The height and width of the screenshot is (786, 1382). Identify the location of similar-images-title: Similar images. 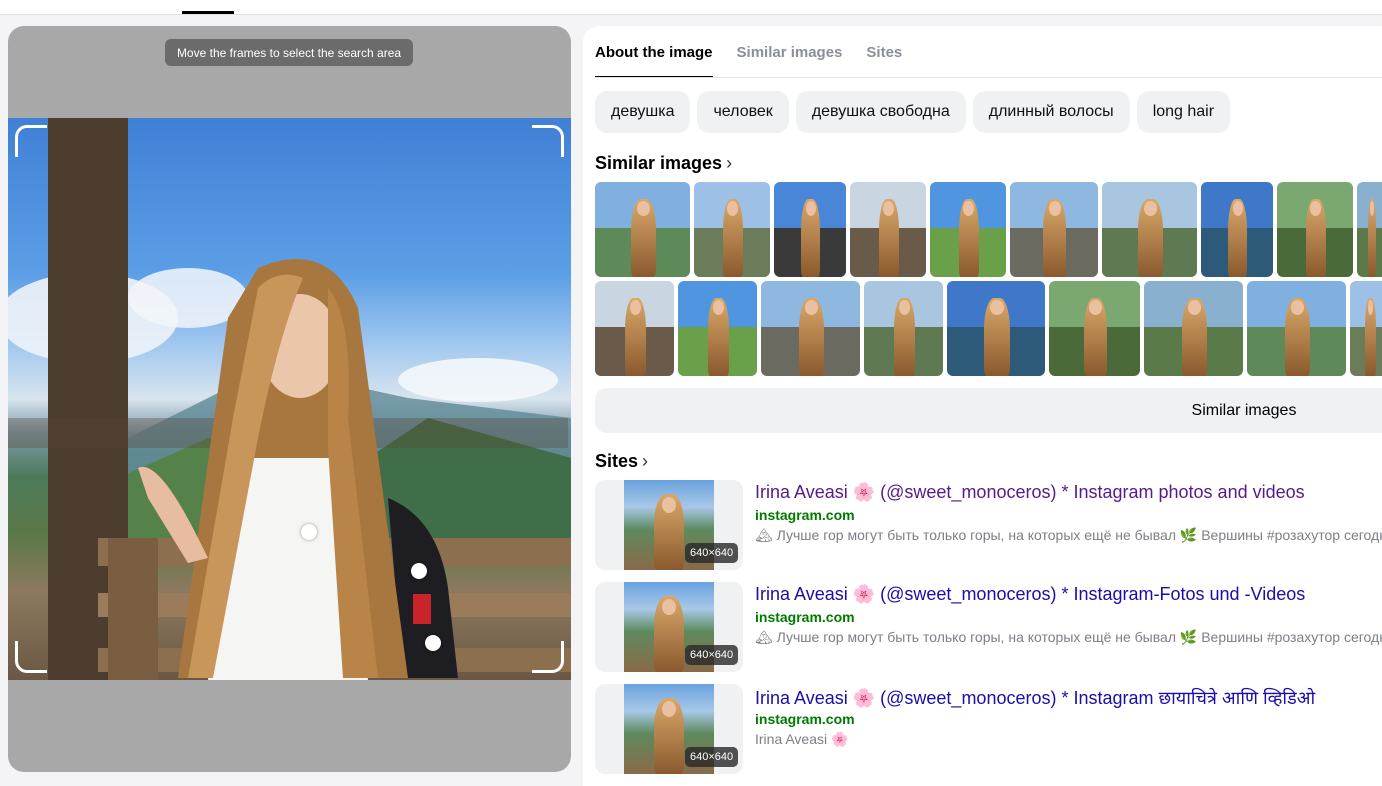
(659, 163).